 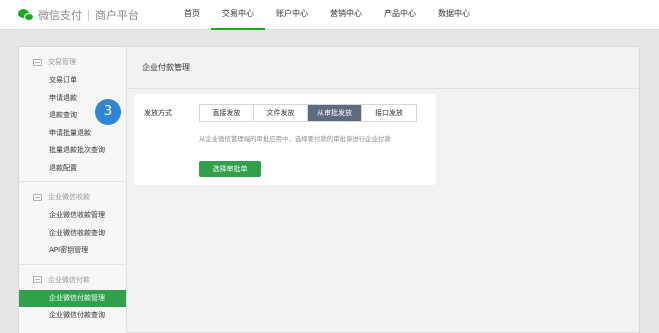 I want to click on sidebar-item-collection-query: 企业微信收款查询, so click(x=72, y=234).